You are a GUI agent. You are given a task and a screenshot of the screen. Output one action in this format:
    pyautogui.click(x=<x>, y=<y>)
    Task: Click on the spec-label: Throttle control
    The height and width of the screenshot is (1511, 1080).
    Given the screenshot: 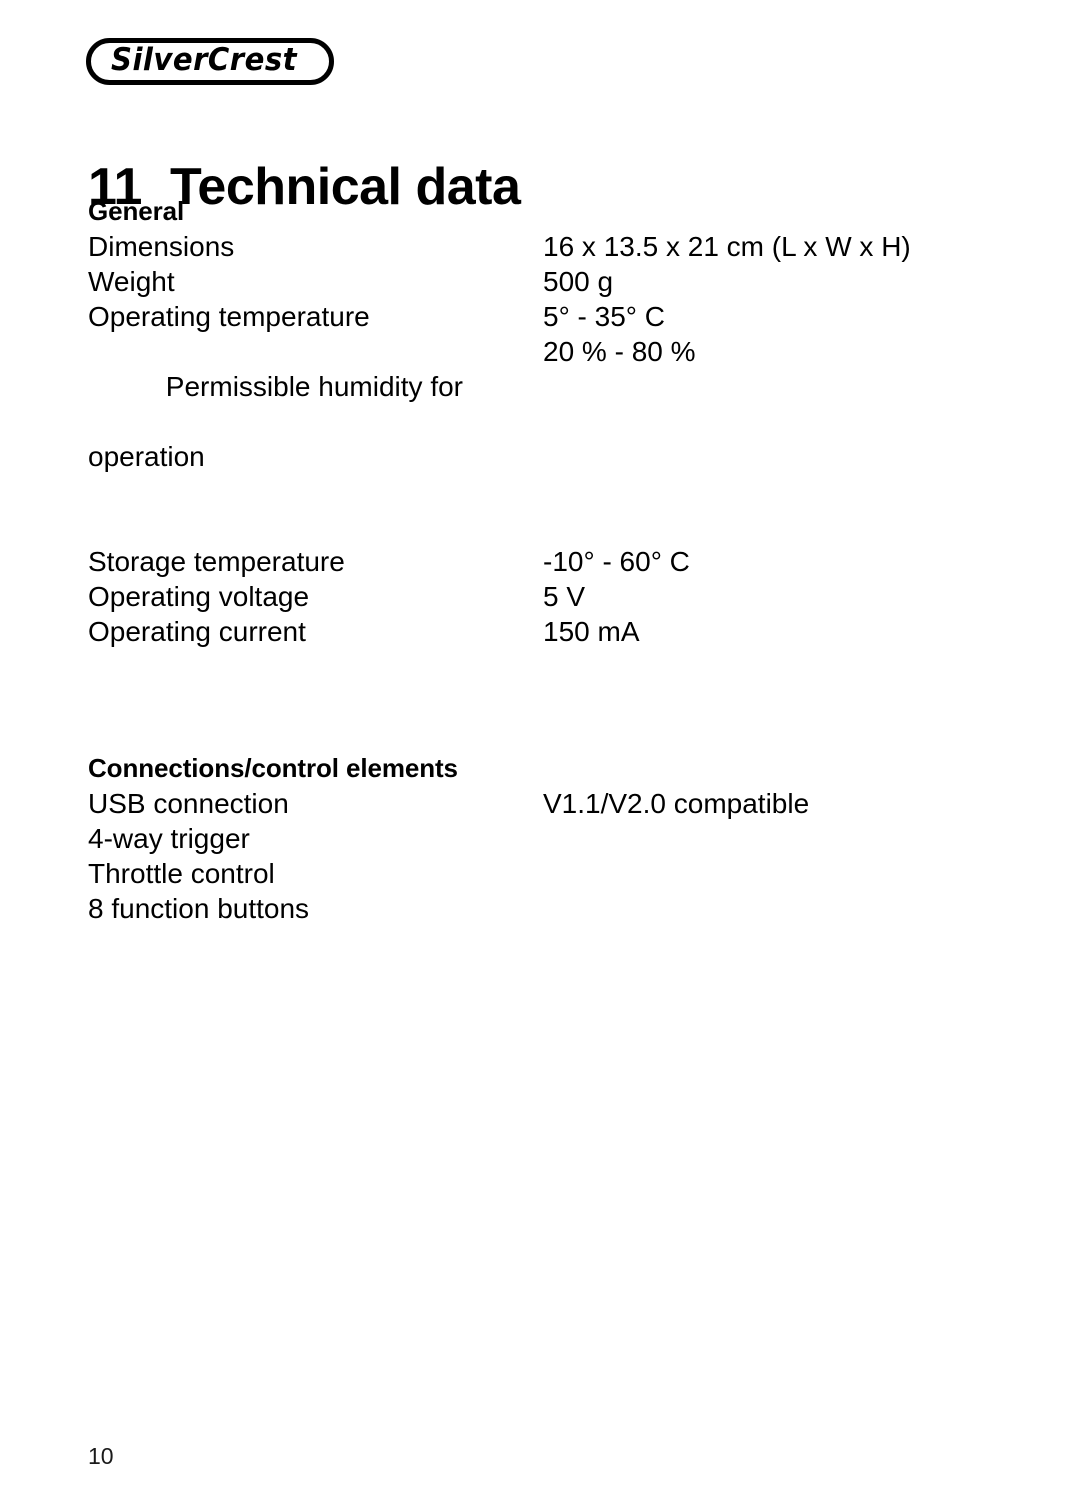 What is the action you would take?
    pyautogui.click(x=181, y=873)
    